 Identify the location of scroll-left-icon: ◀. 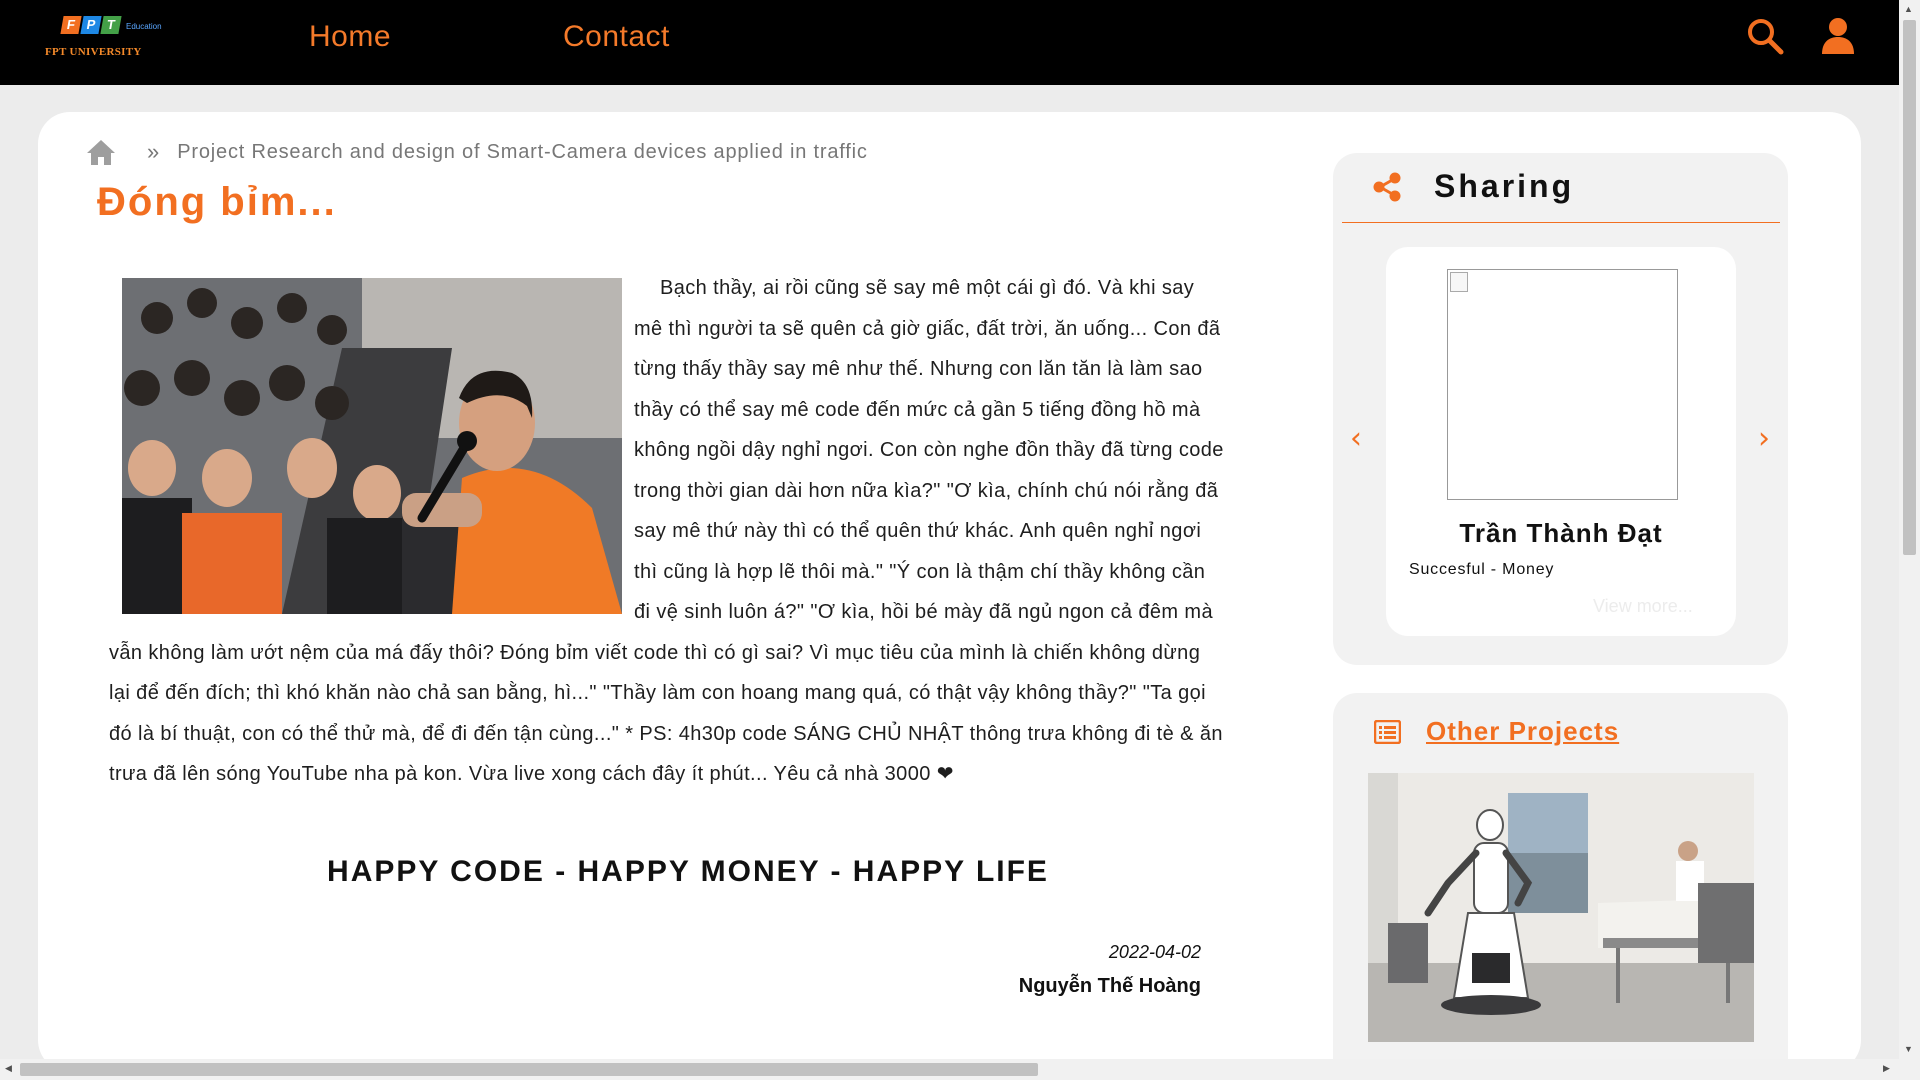
(8, 1068).